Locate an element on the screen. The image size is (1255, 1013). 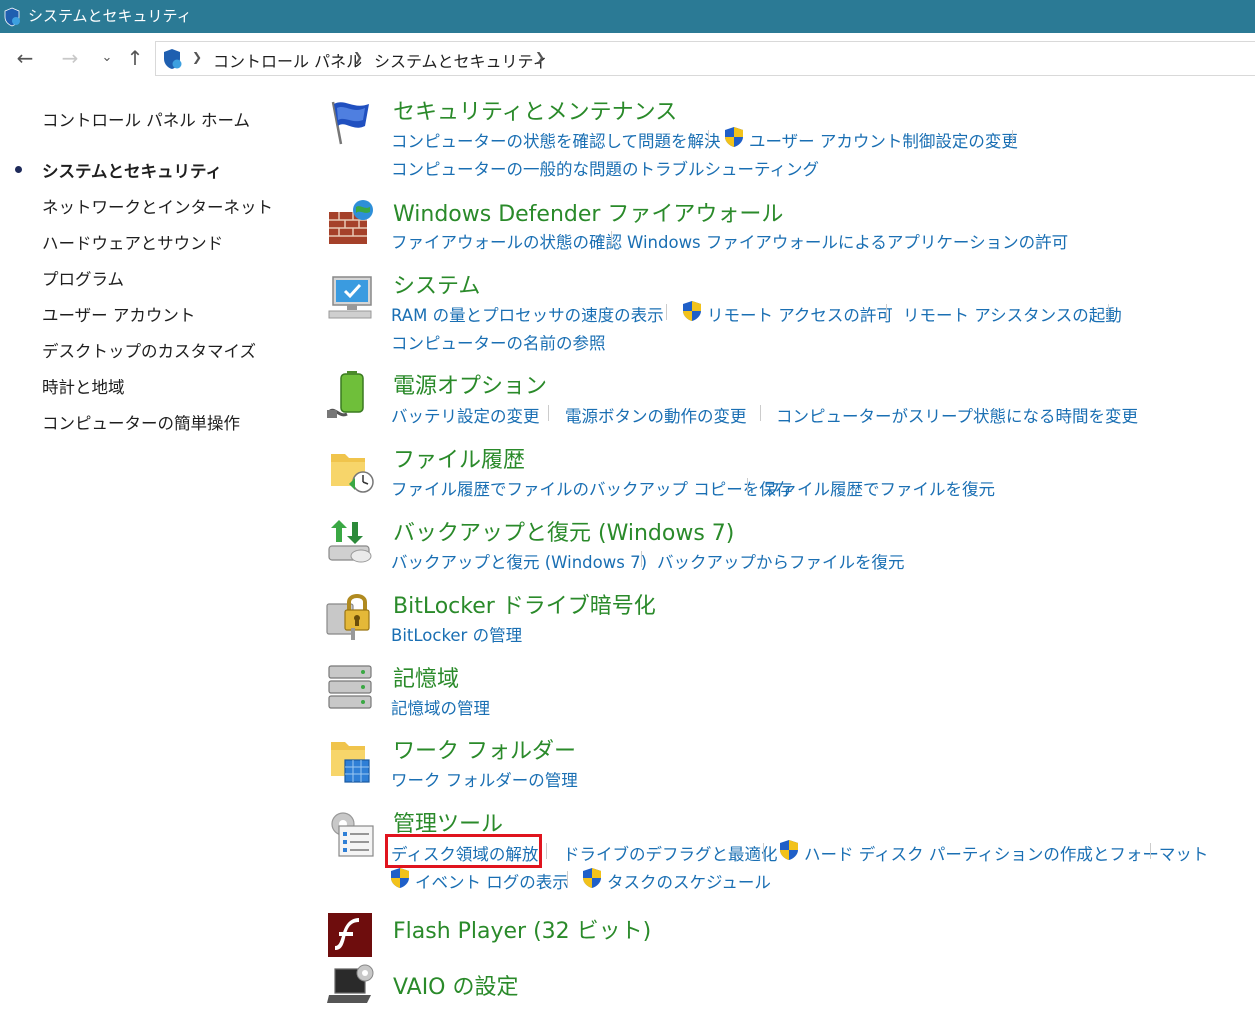
address-bar: ❯ コントロール パネル ❯ システムとセキュリティ ❯ is located at coordinates (705, 58).